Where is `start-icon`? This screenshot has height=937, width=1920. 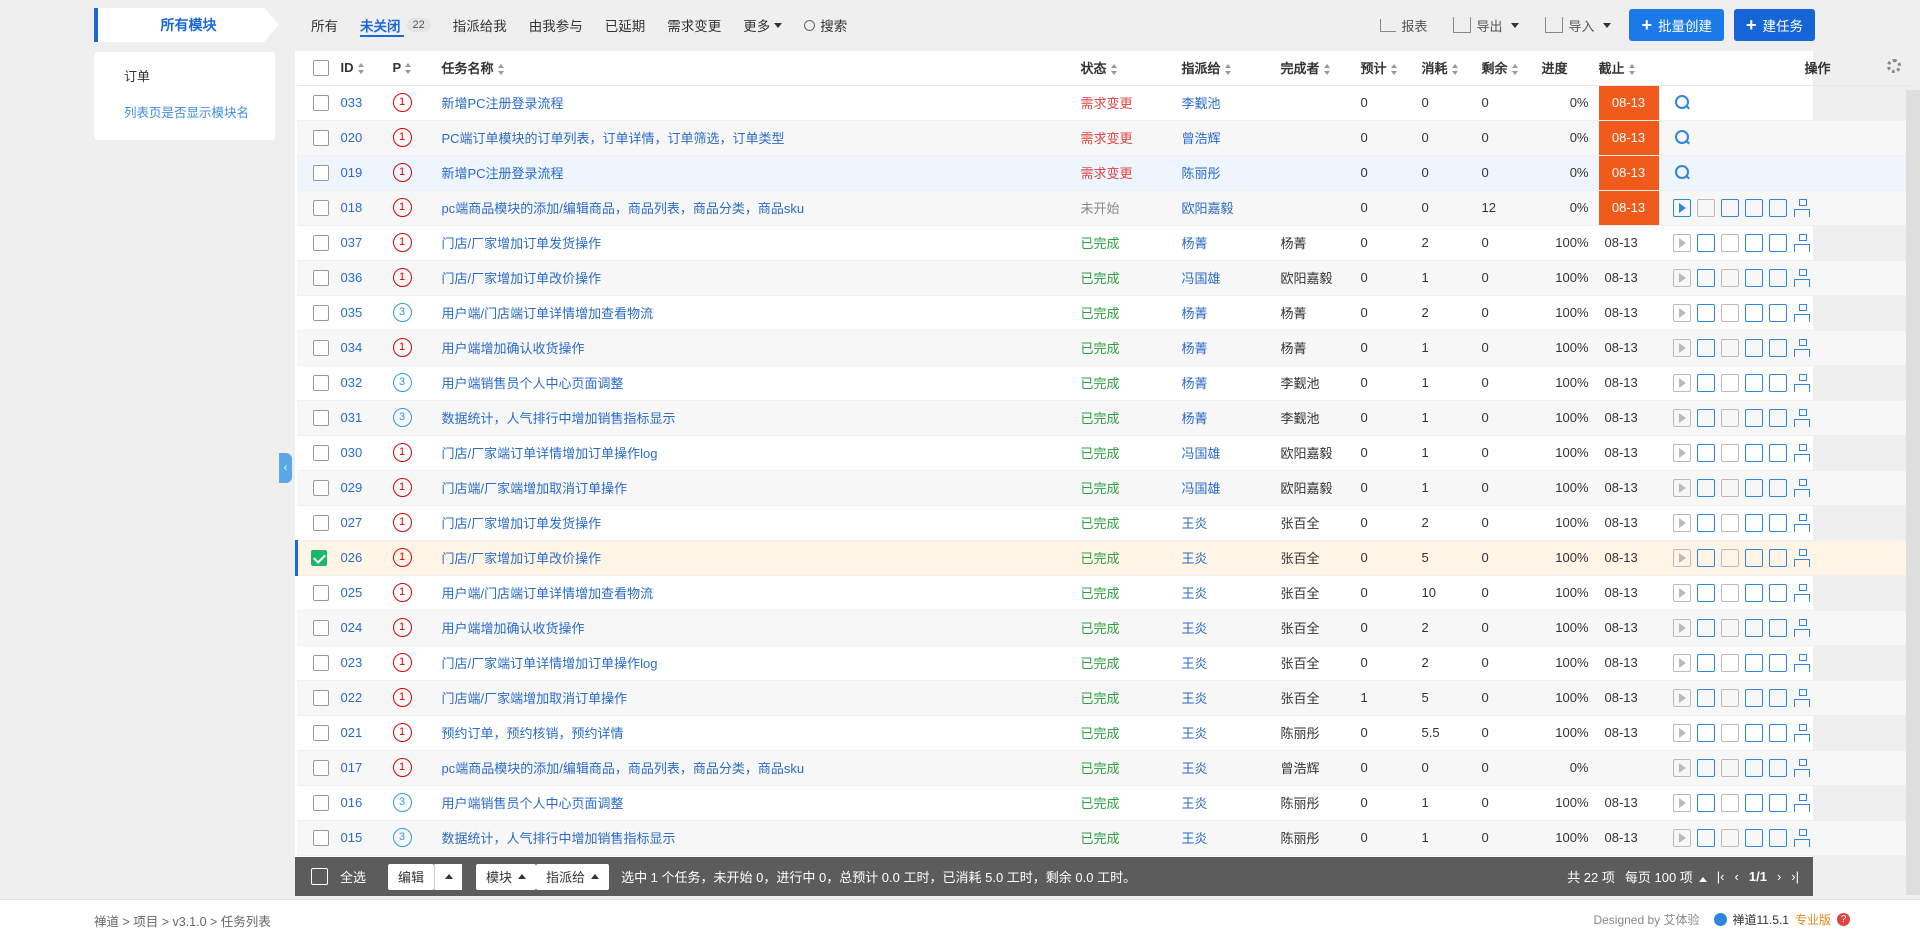 start-icon is located at coordinates (1681, 207).